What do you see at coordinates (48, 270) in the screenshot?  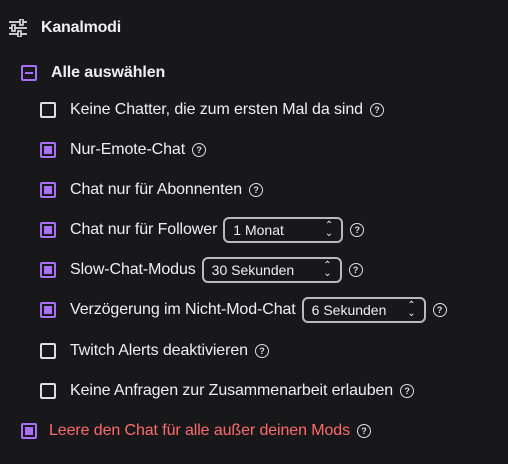 I see `slow-mode-checkbox` at bounding box center [48, 270].